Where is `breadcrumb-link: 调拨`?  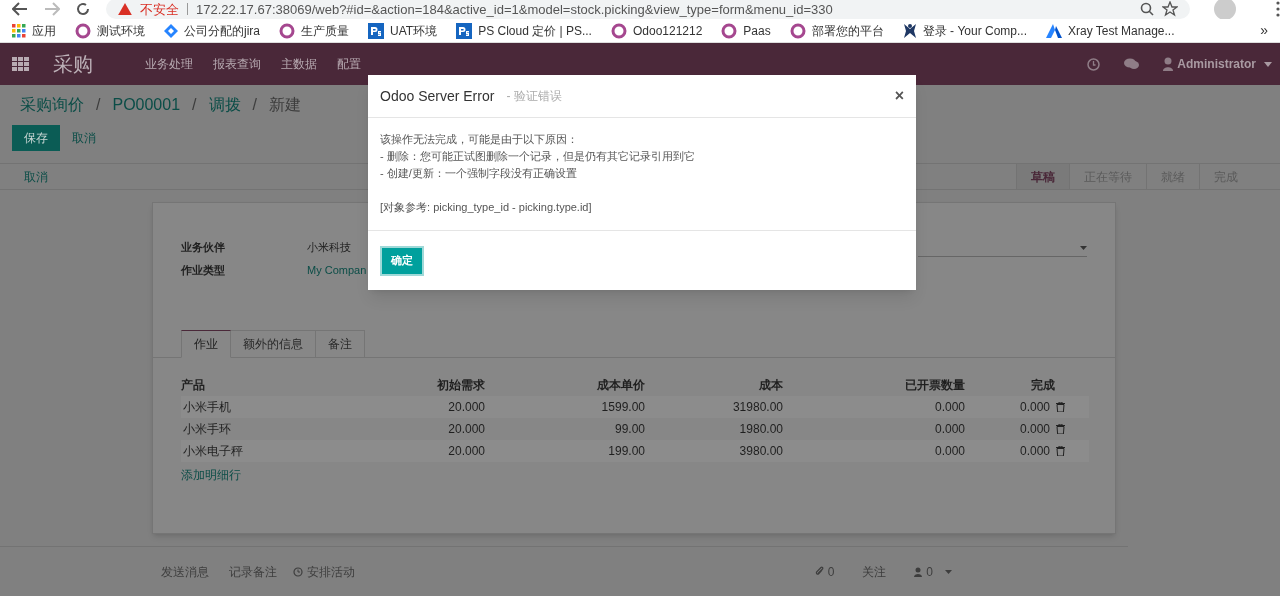
breadcrumb-link: 调拨 is located at coordinates (224, 105).